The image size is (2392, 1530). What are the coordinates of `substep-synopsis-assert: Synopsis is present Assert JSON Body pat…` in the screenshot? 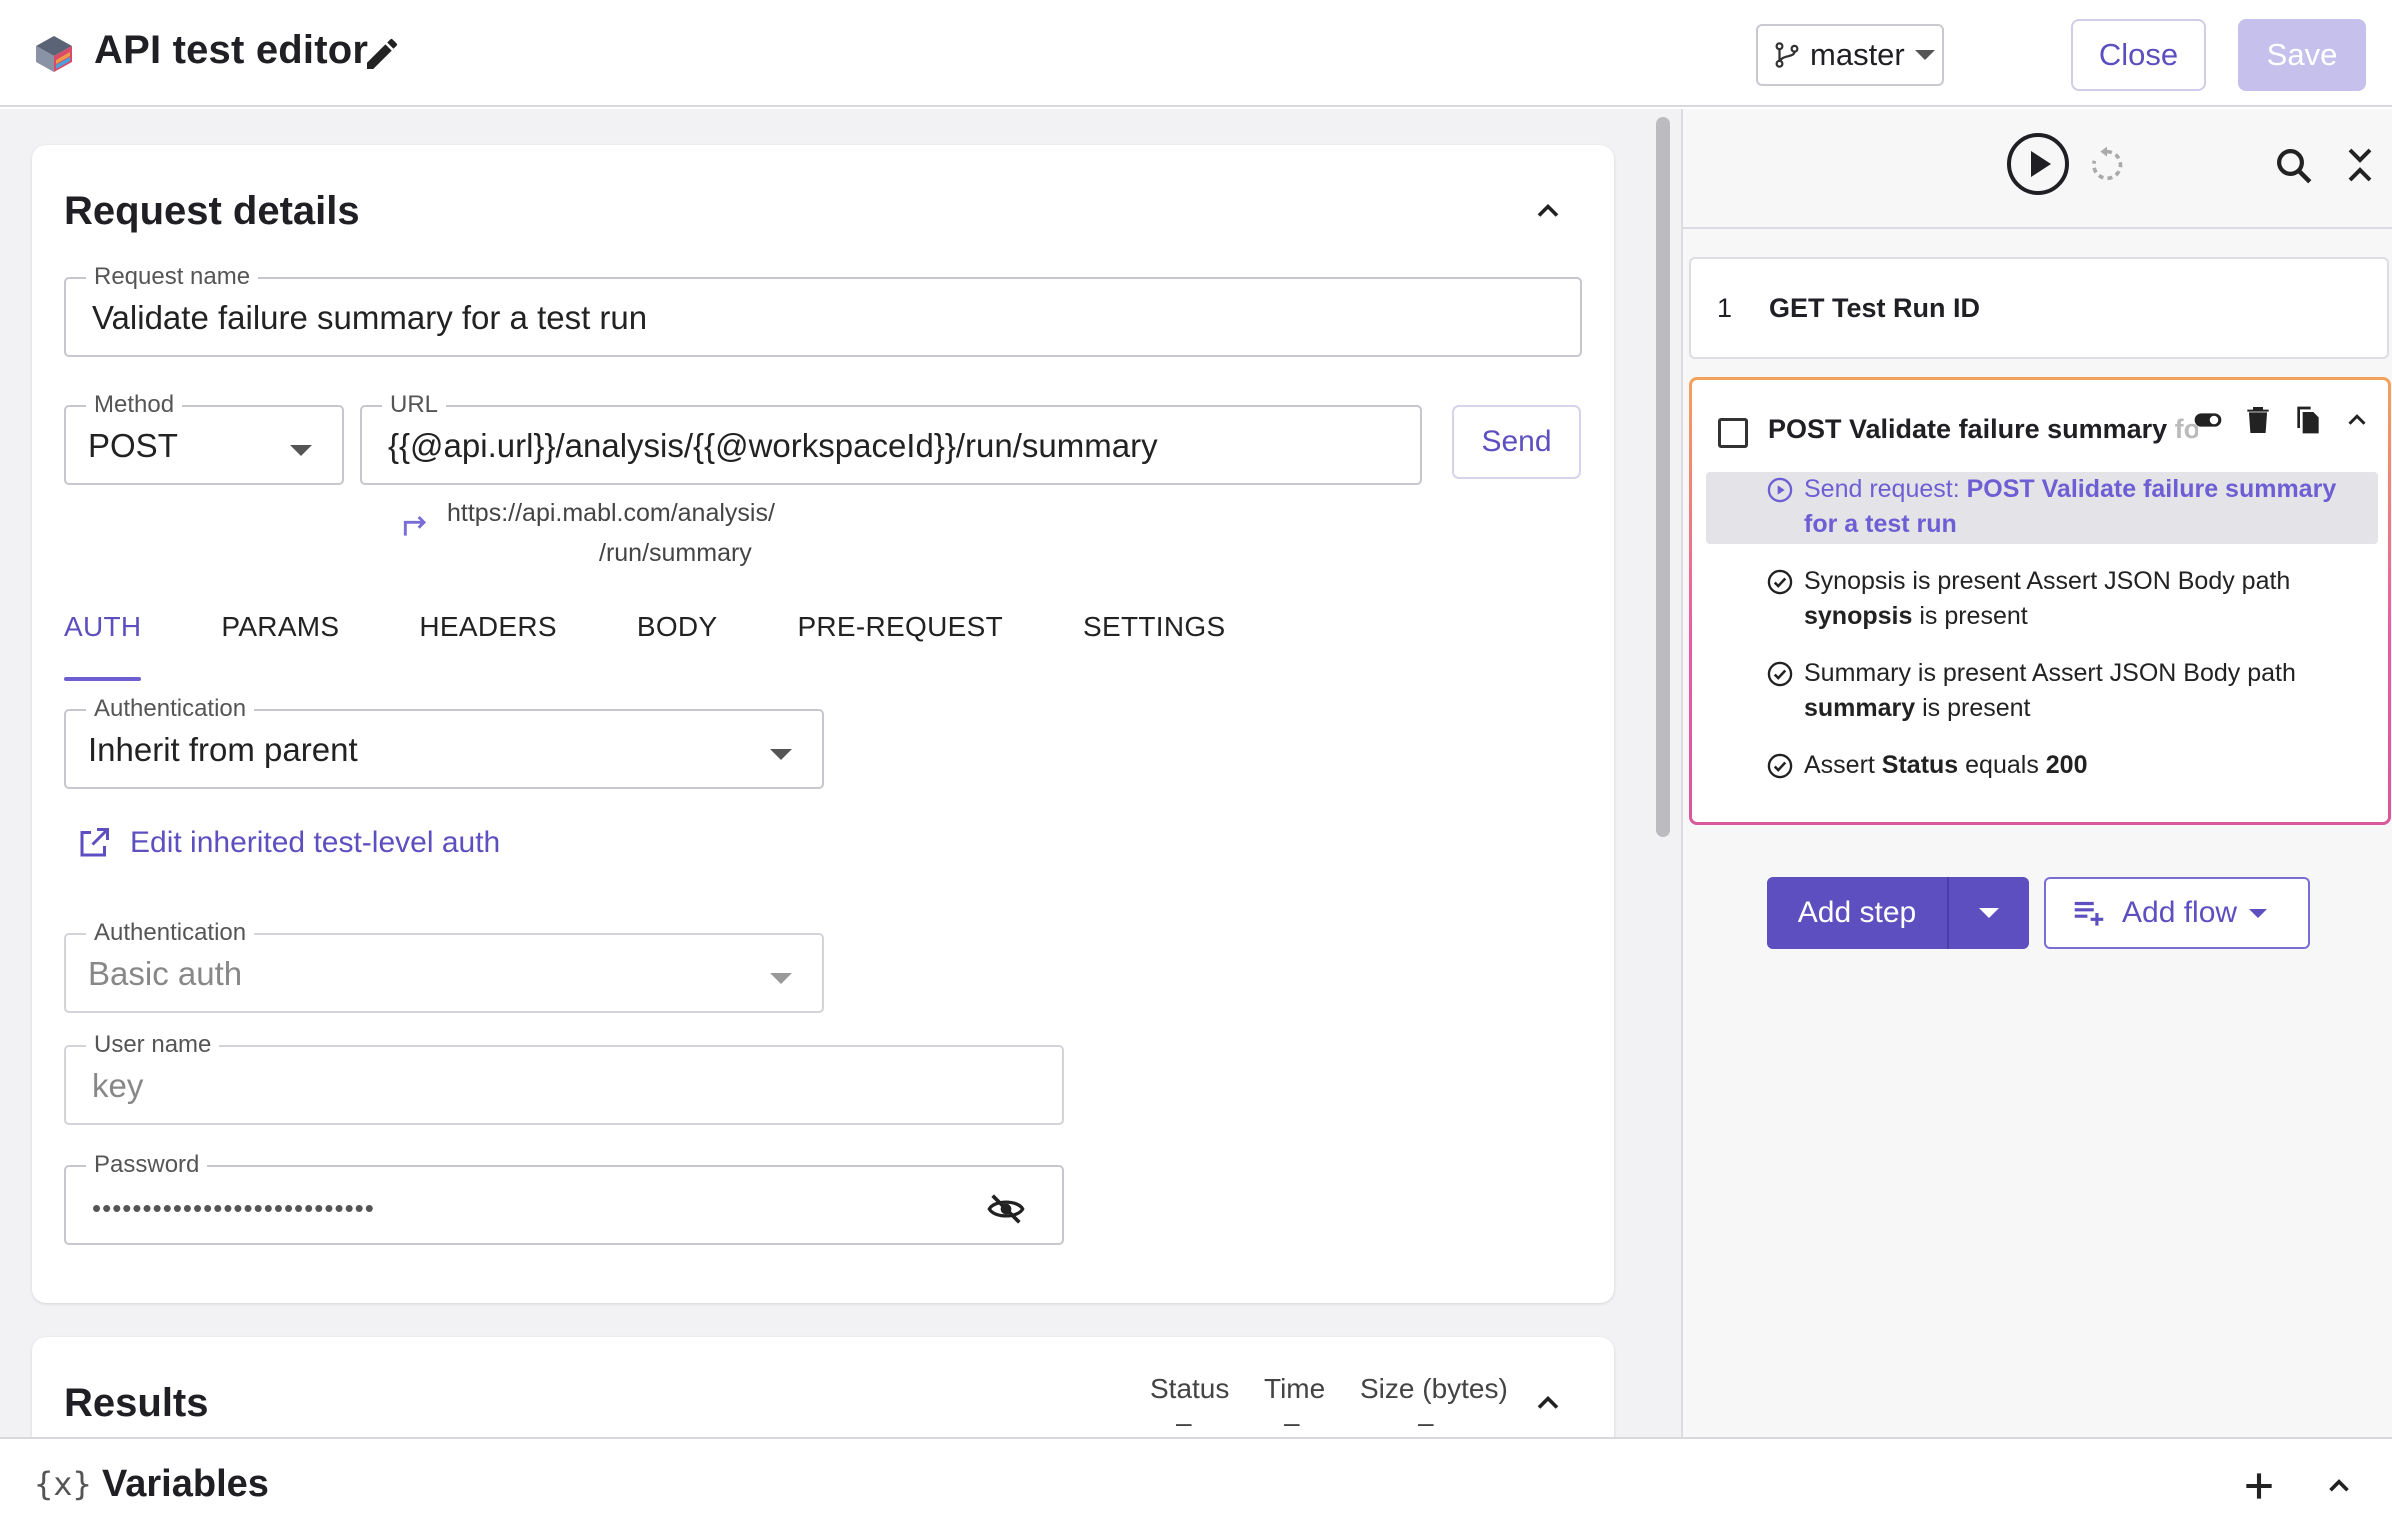 It's located at (2042, 600).